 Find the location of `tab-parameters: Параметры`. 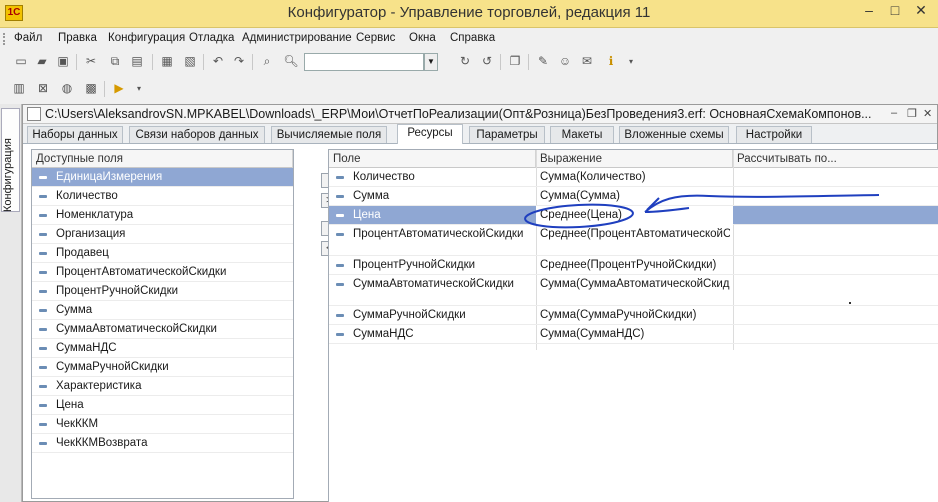

tab-parameters: Параметры is located at coordinates (507, 134).